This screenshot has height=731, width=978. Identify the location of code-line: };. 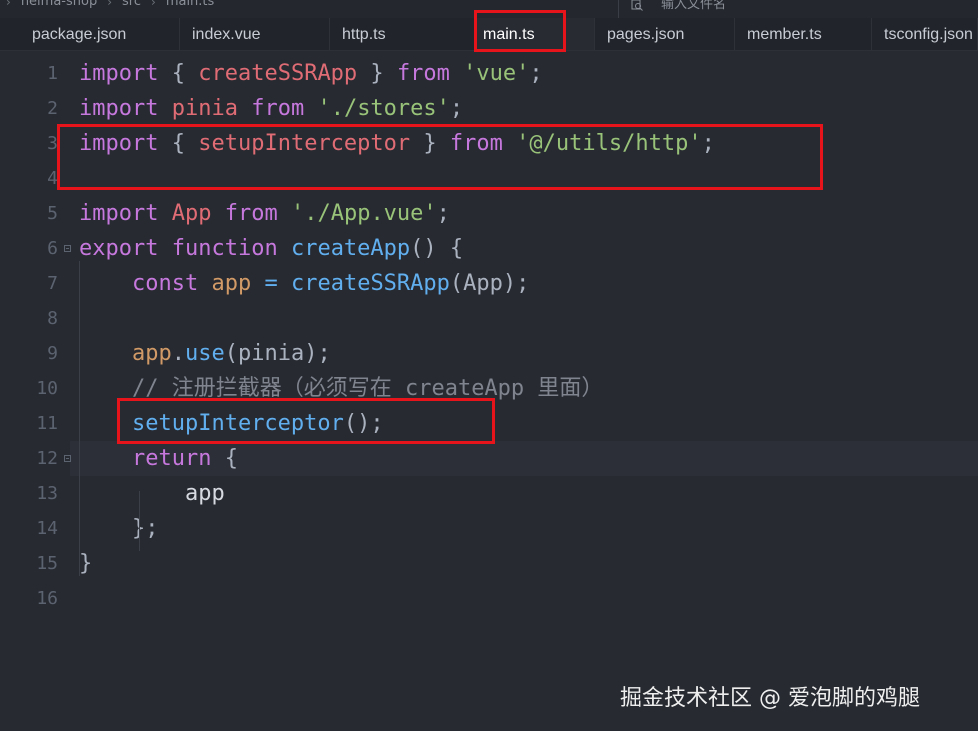
(119, 528).